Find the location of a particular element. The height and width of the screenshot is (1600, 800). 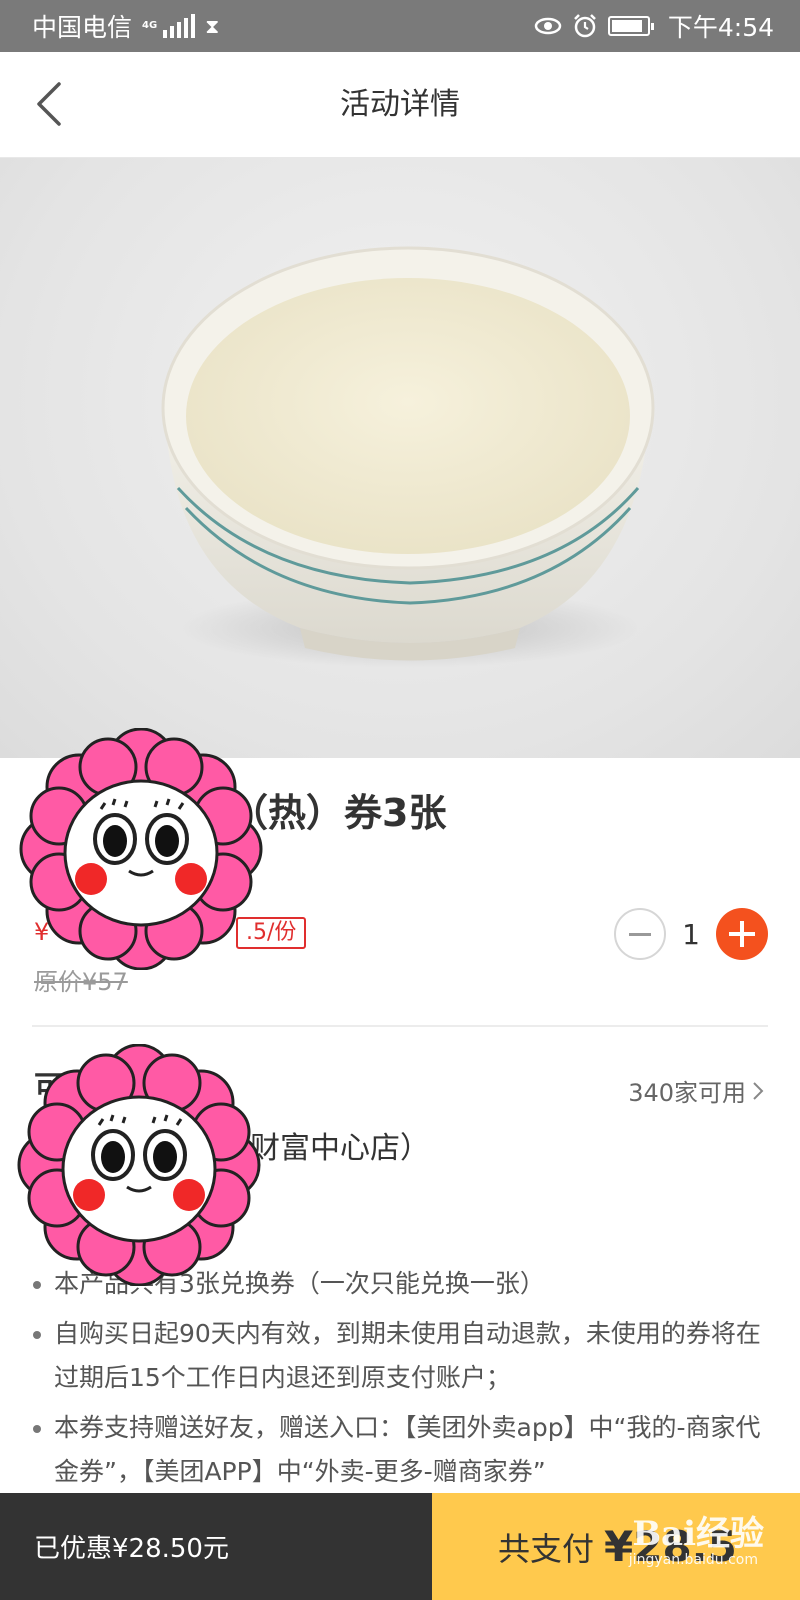

quantity-value: 1 is located at coordinates (691, 934).